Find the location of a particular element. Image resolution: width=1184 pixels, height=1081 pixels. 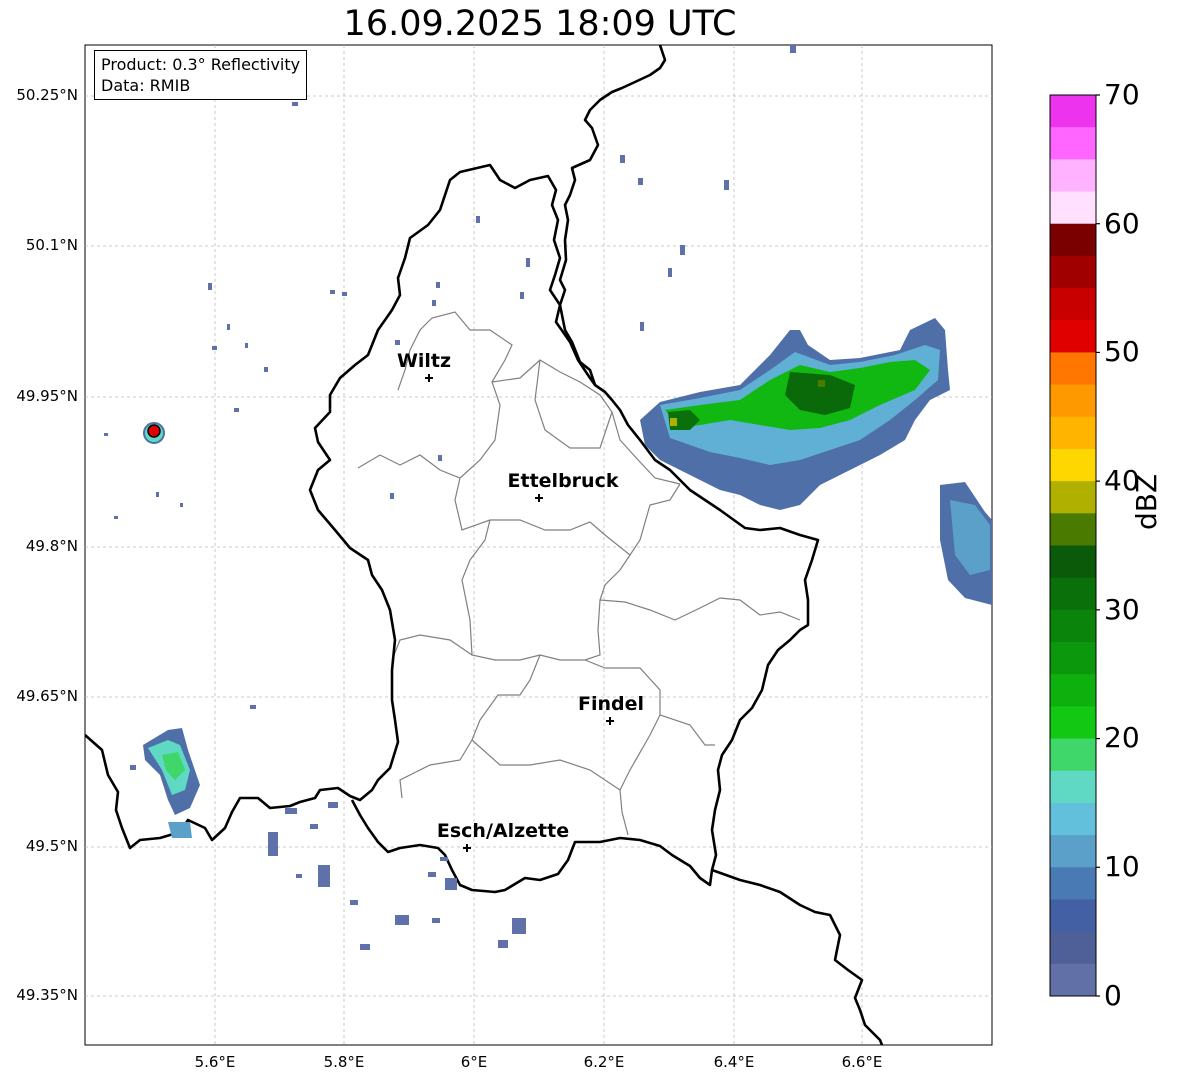

city-label-esch: Esch/Alzette is located at coordinates (503, 831).